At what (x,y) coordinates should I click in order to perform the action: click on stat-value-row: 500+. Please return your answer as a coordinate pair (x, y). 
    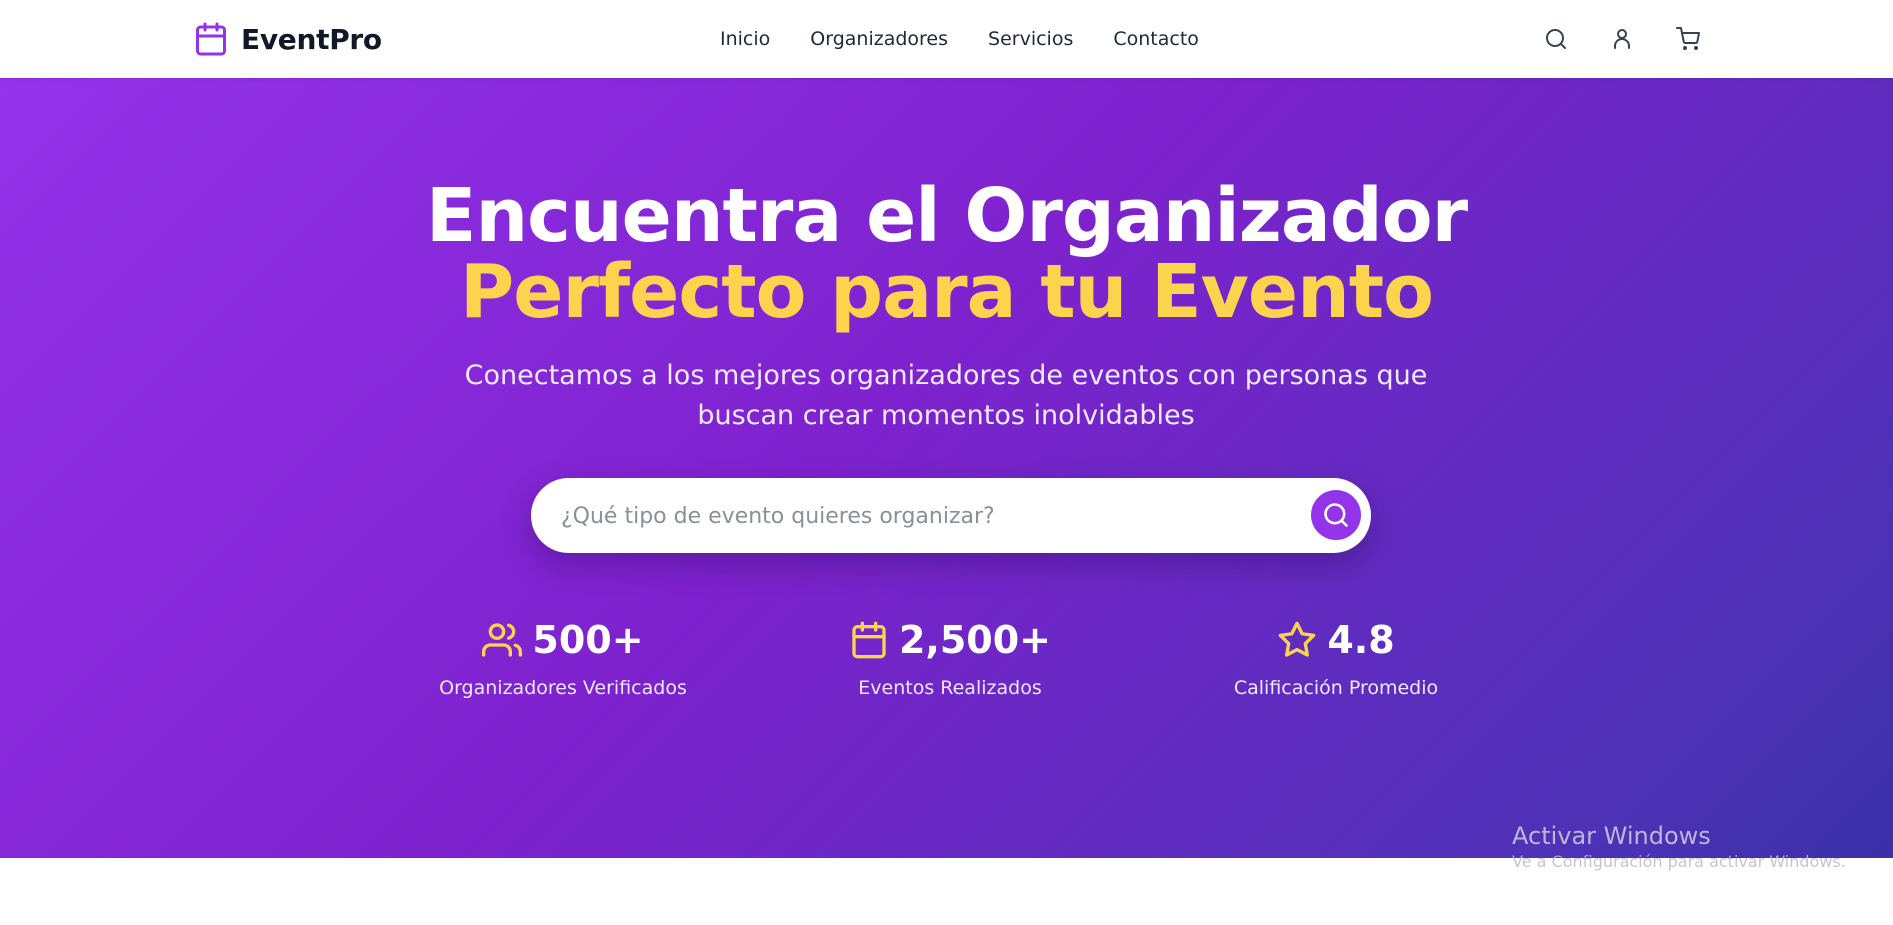
    Looking at the image, I should click on (563, 640).